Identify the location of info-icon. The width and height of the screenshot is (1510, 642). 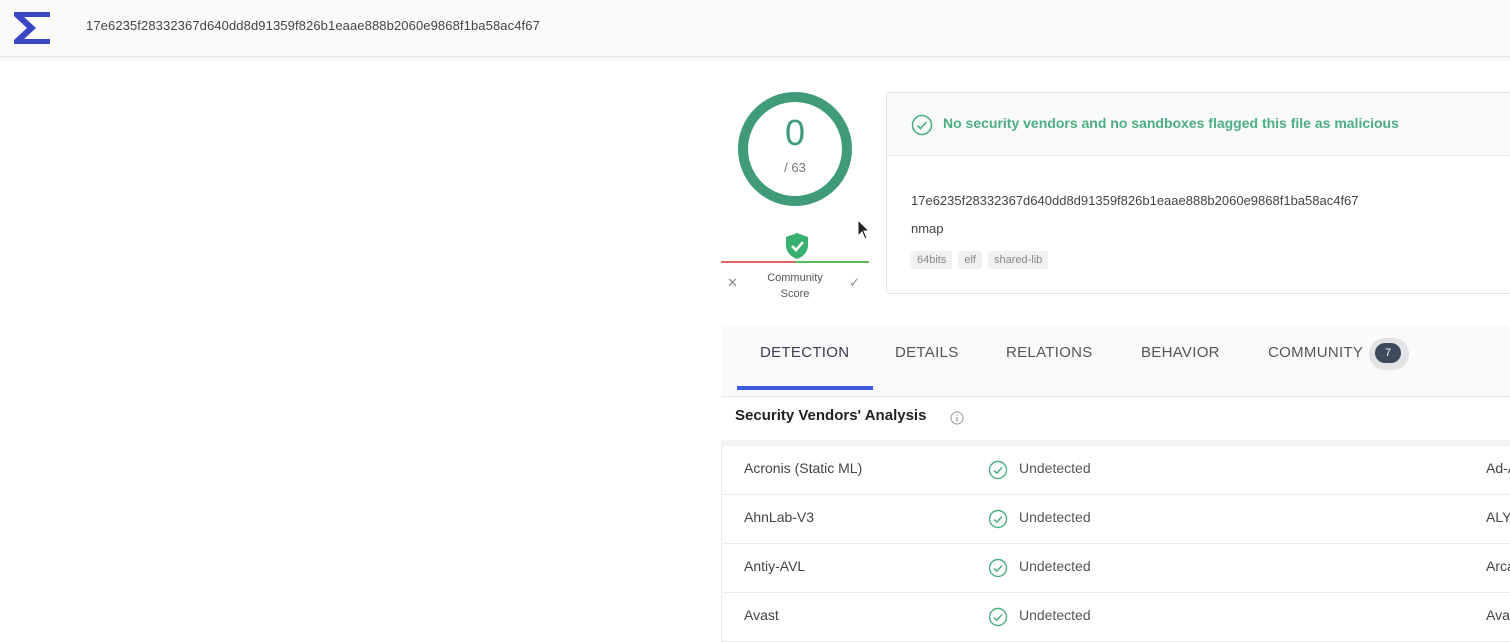
(957, 418).